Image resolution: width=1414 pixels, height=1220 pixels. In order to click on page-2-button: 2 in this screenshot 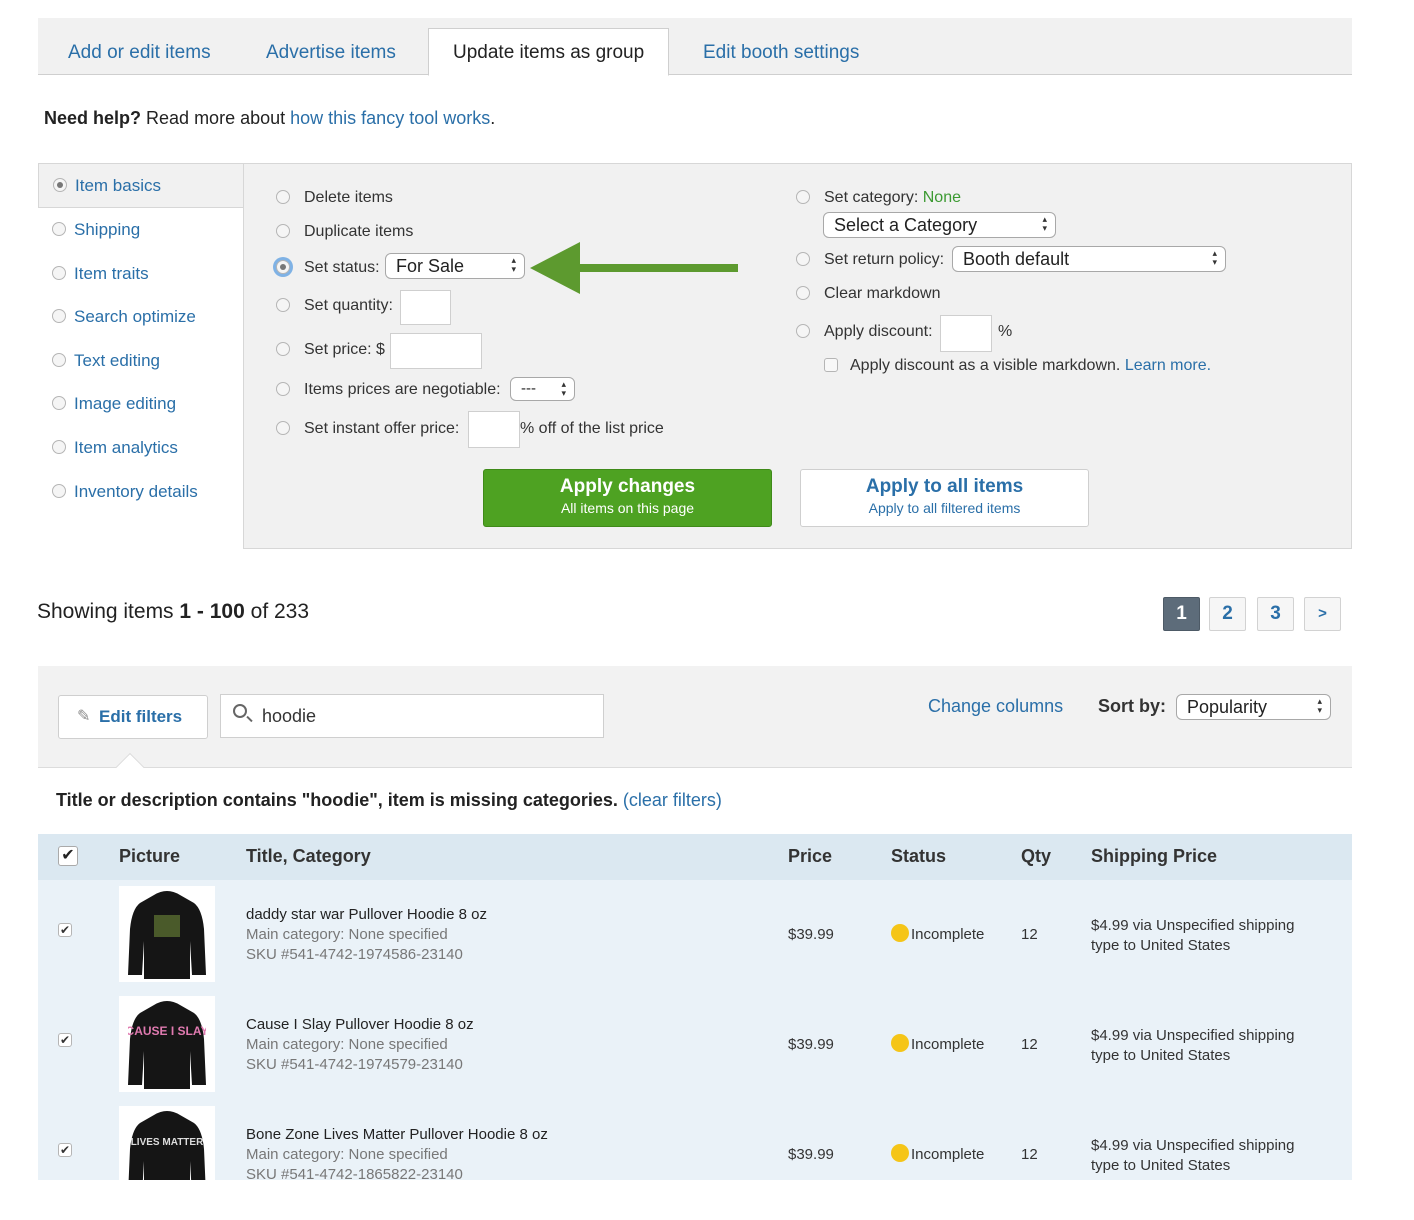, I will do `click(1227, 614)`.